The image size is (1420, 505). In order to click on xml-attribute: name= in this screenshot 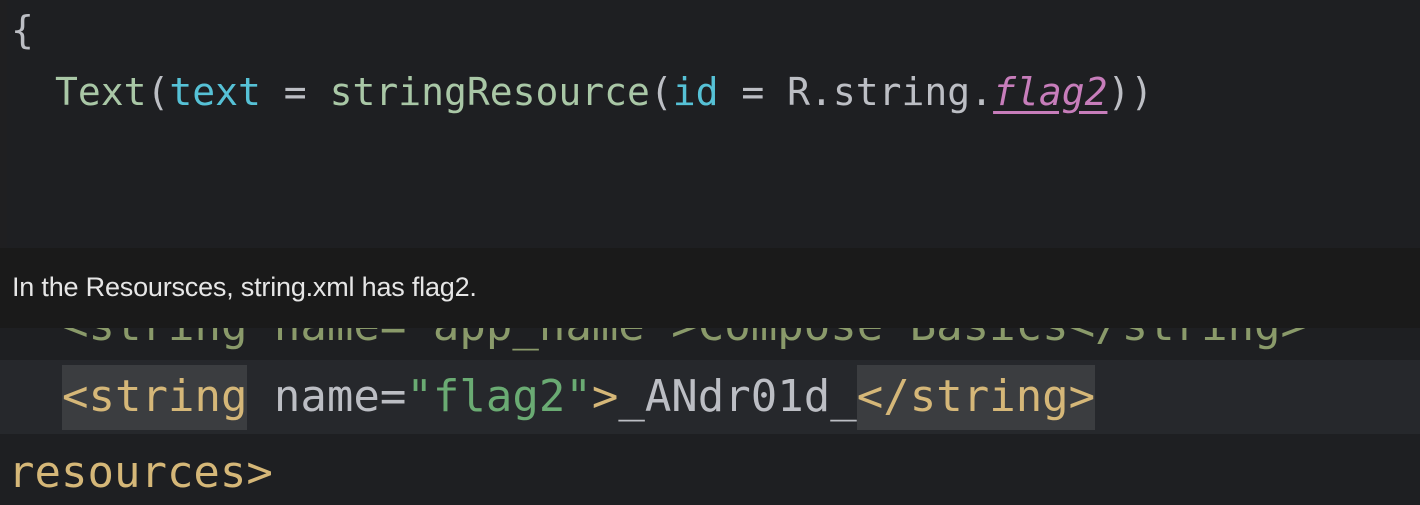, I will do `click(327, 396)`.